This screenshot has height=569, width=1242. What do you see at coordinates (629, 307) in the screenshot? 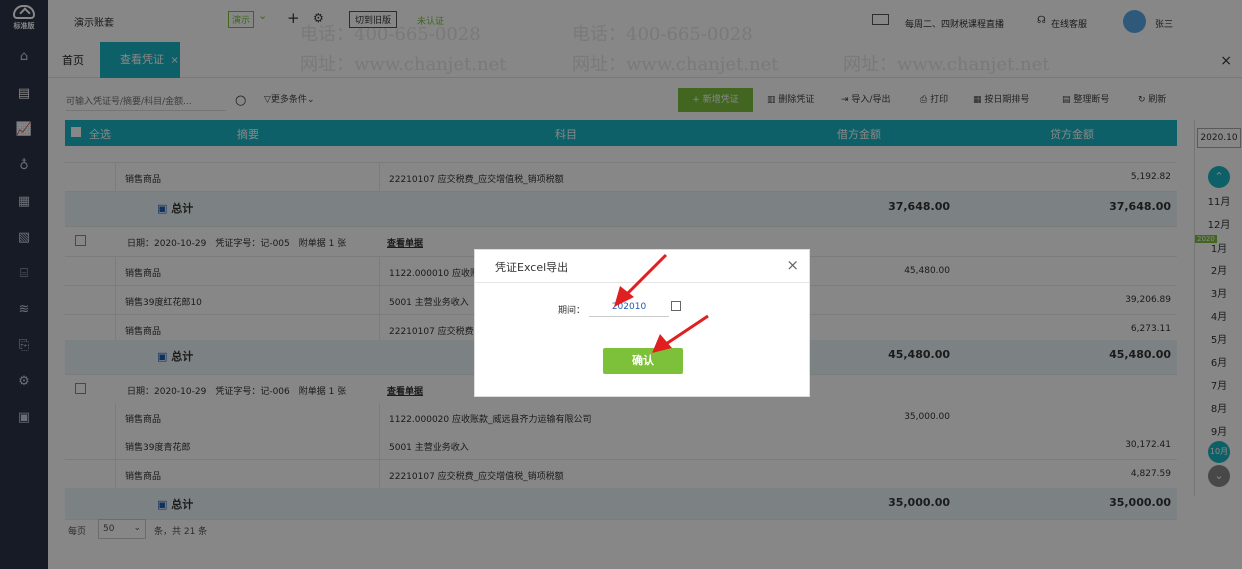
I see `period-input` at bounding box center [629, 307].